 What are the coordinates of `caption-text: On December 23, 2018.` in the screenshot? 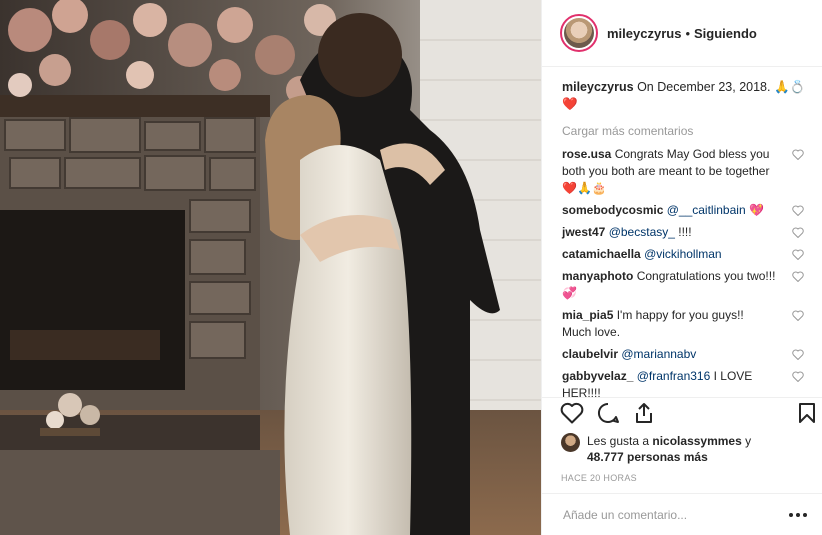 It's located at (704, 87).